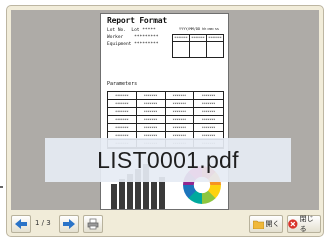 This screenshot has height=243, width=330. I want to click on approval-table: ******* ******* *******, so click(198, 46).